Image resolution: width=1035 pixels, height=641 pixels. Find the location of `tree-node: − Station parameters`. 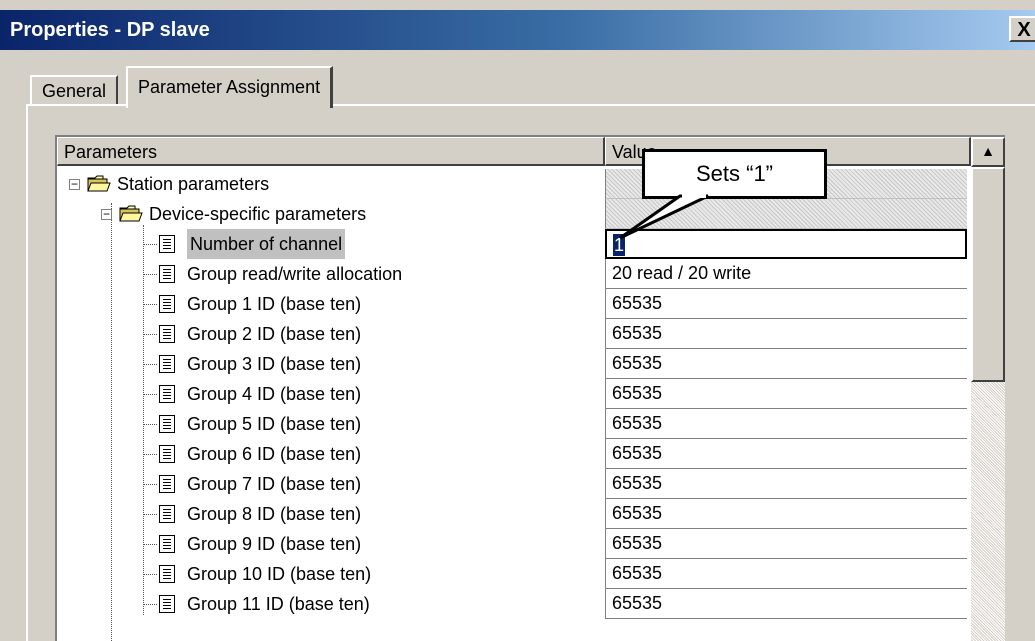

tree-node: − Station parameters is located at coordinates (514, 184).